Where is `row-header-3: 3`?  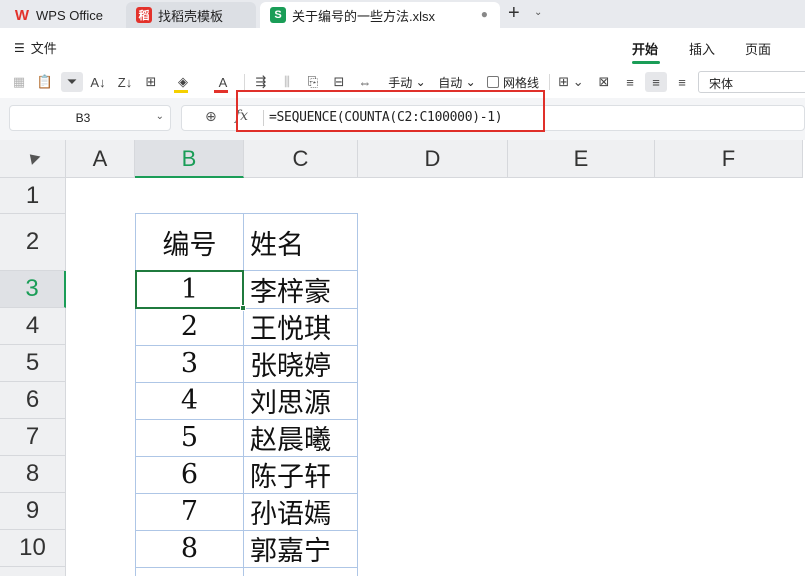 row-header-3: 3 is located at coordinates (33, 289).